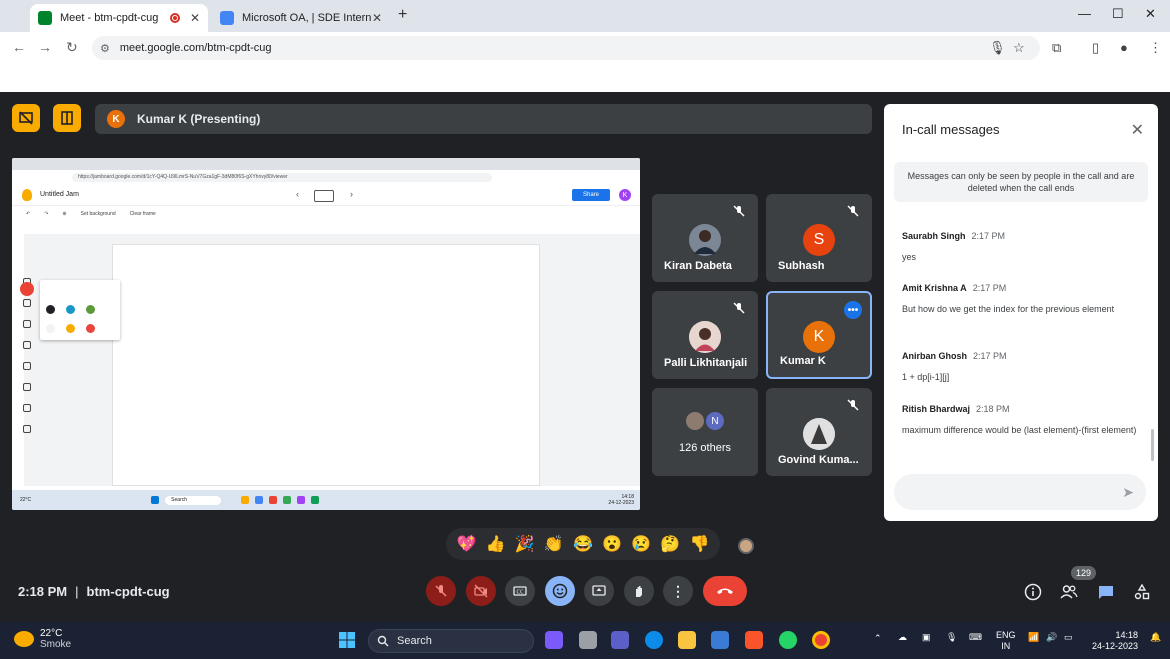 The height and width of the screenshot is (659, 1170). What do you see at coordinates (27, 194) in the screenshot?
I see `jamboard-logo-icon` at bounding box center [27, 194].